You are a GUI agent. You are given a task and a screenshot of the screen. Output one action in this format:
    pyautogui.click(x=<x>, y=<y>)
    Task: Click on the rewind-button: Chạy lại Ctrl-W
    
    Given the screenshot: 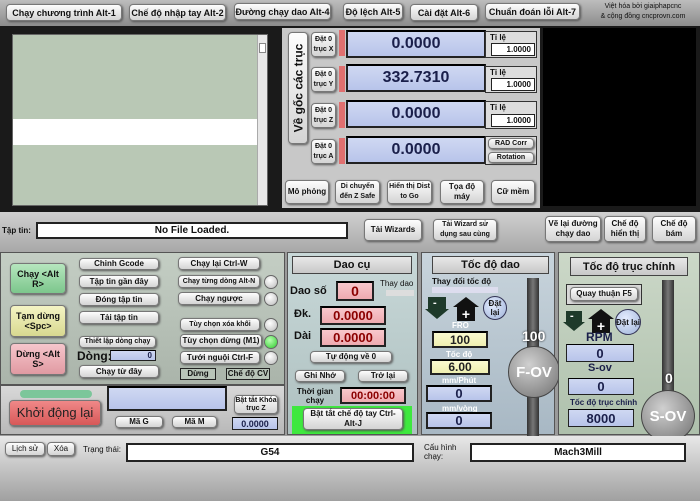 What is the action you would take?
    pyautogui.click(x=219, y=263)
    